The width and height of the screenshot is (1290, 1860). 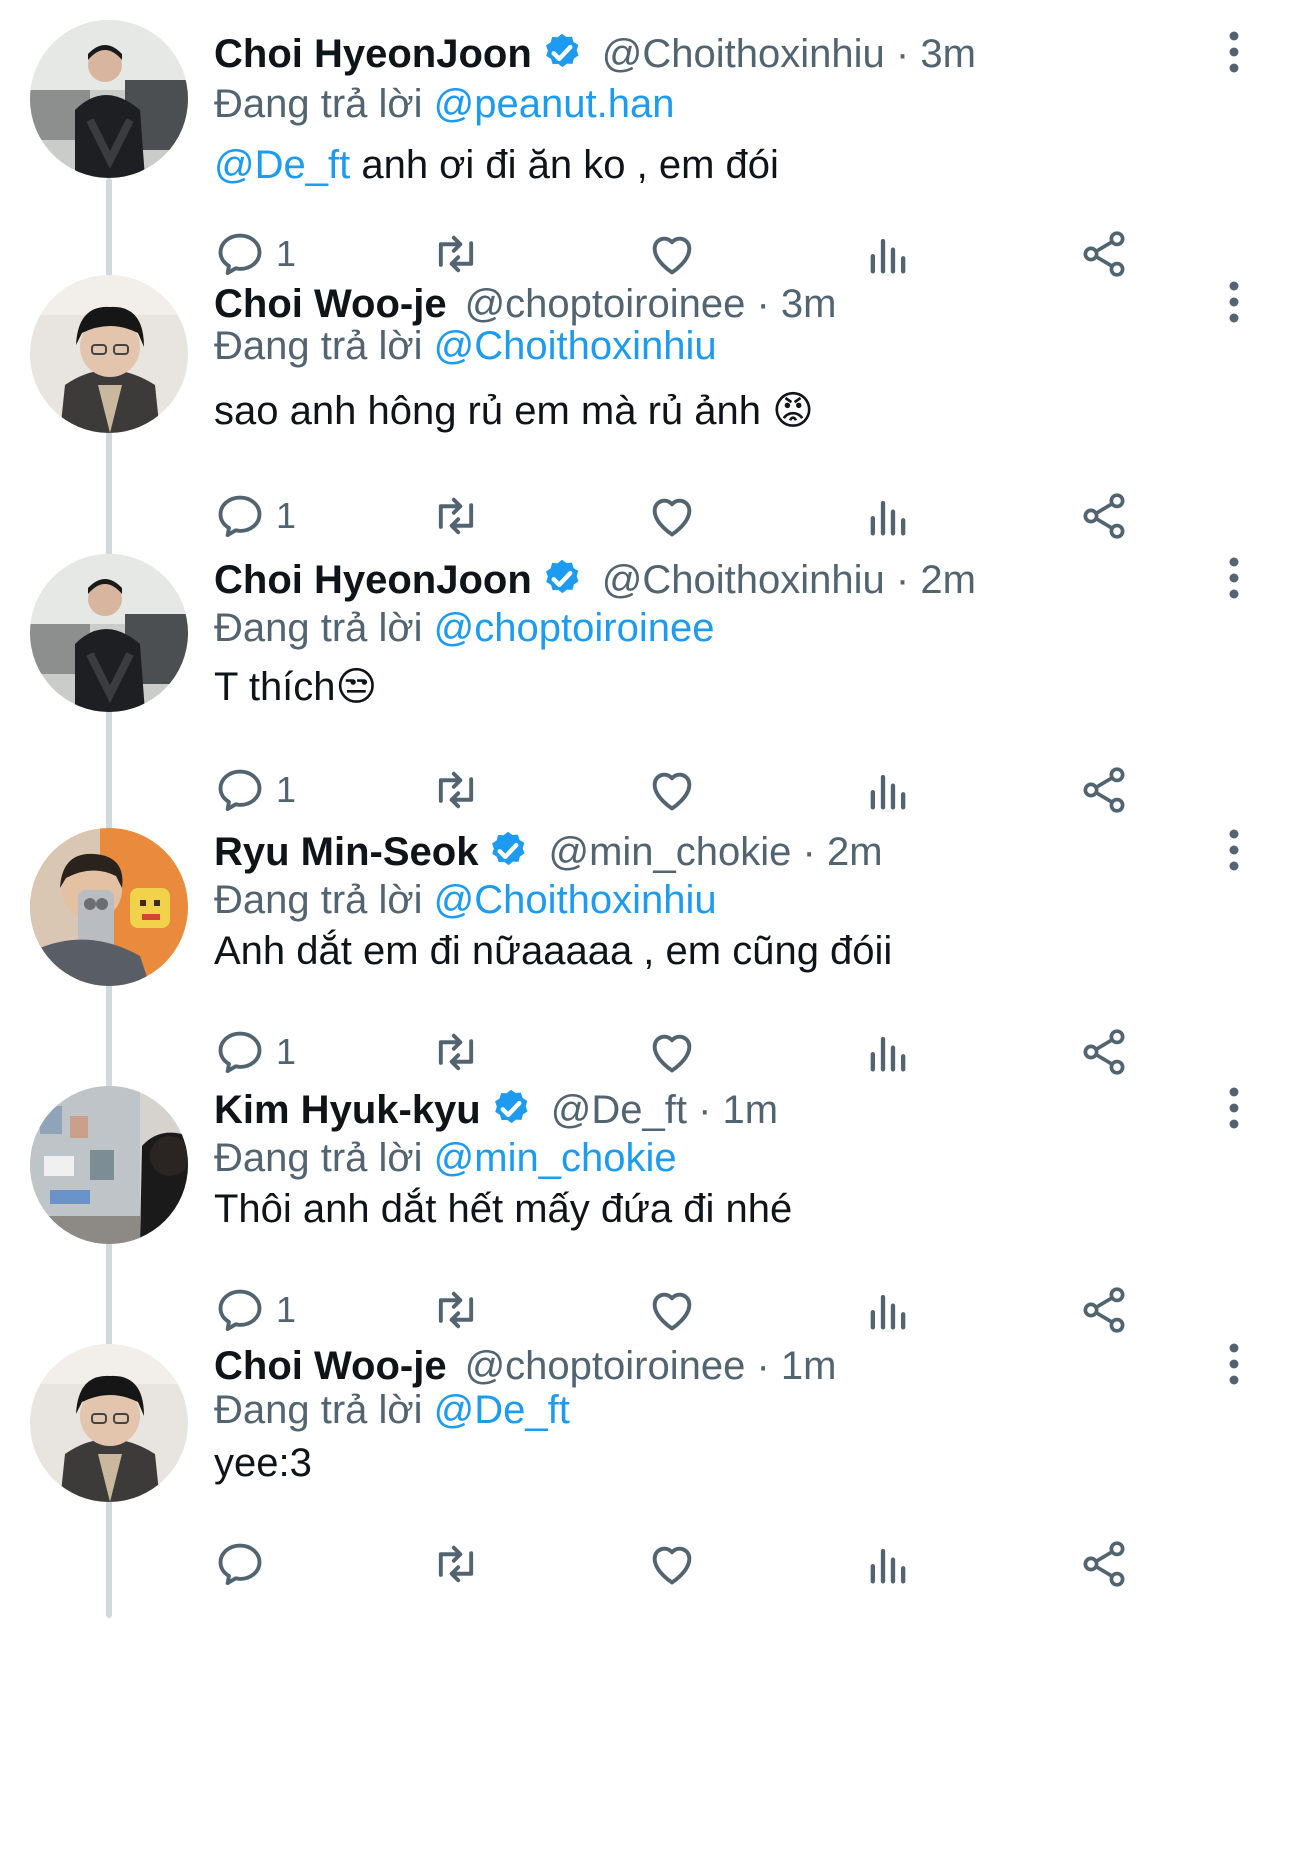 I want to click on body-mention-link: @De_ft, so click(x=282, y=165).